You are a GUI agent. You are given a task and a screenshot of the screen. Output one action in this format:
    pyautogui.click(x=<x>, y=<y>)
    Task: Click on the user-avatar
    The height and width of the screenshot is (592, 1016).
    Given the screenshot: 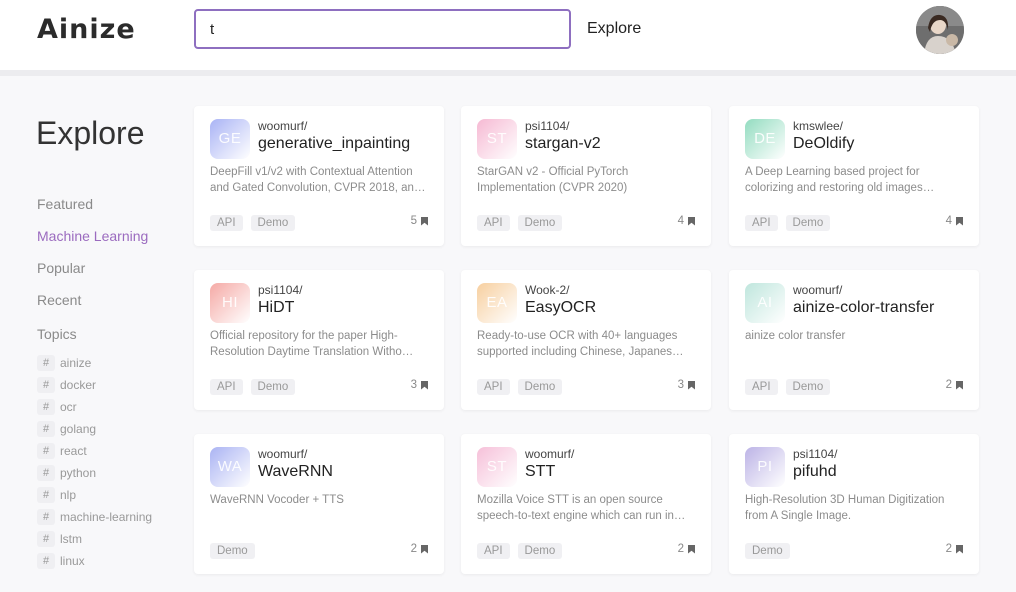 What is the action you would take?
    pyautogui.click(x=940, y=30)
    